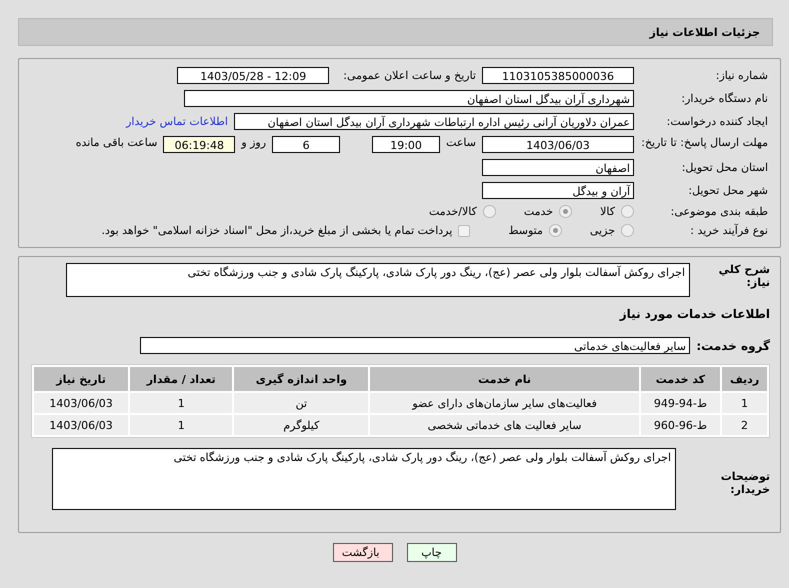  I want to click on field-label: ساعت, so click(461, 142).